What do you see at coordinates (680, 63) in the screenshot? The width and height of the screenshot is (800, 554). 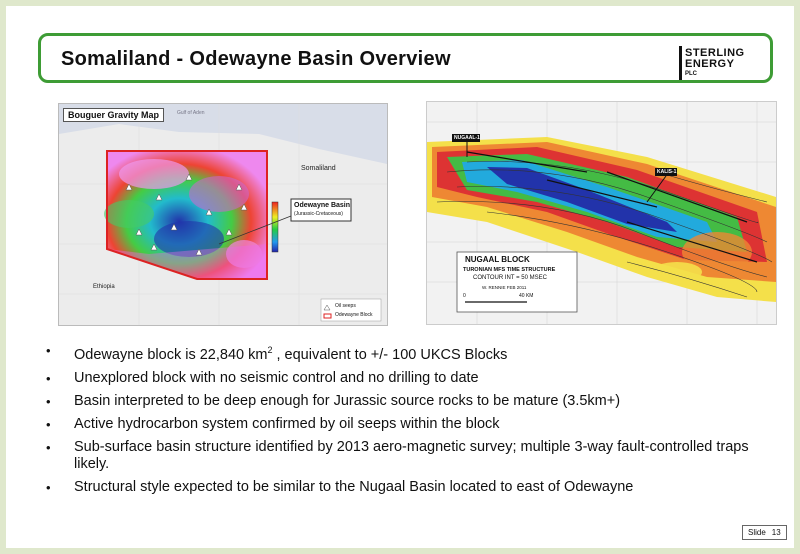 I see `logo-bar` at bounding box center [680, 63].